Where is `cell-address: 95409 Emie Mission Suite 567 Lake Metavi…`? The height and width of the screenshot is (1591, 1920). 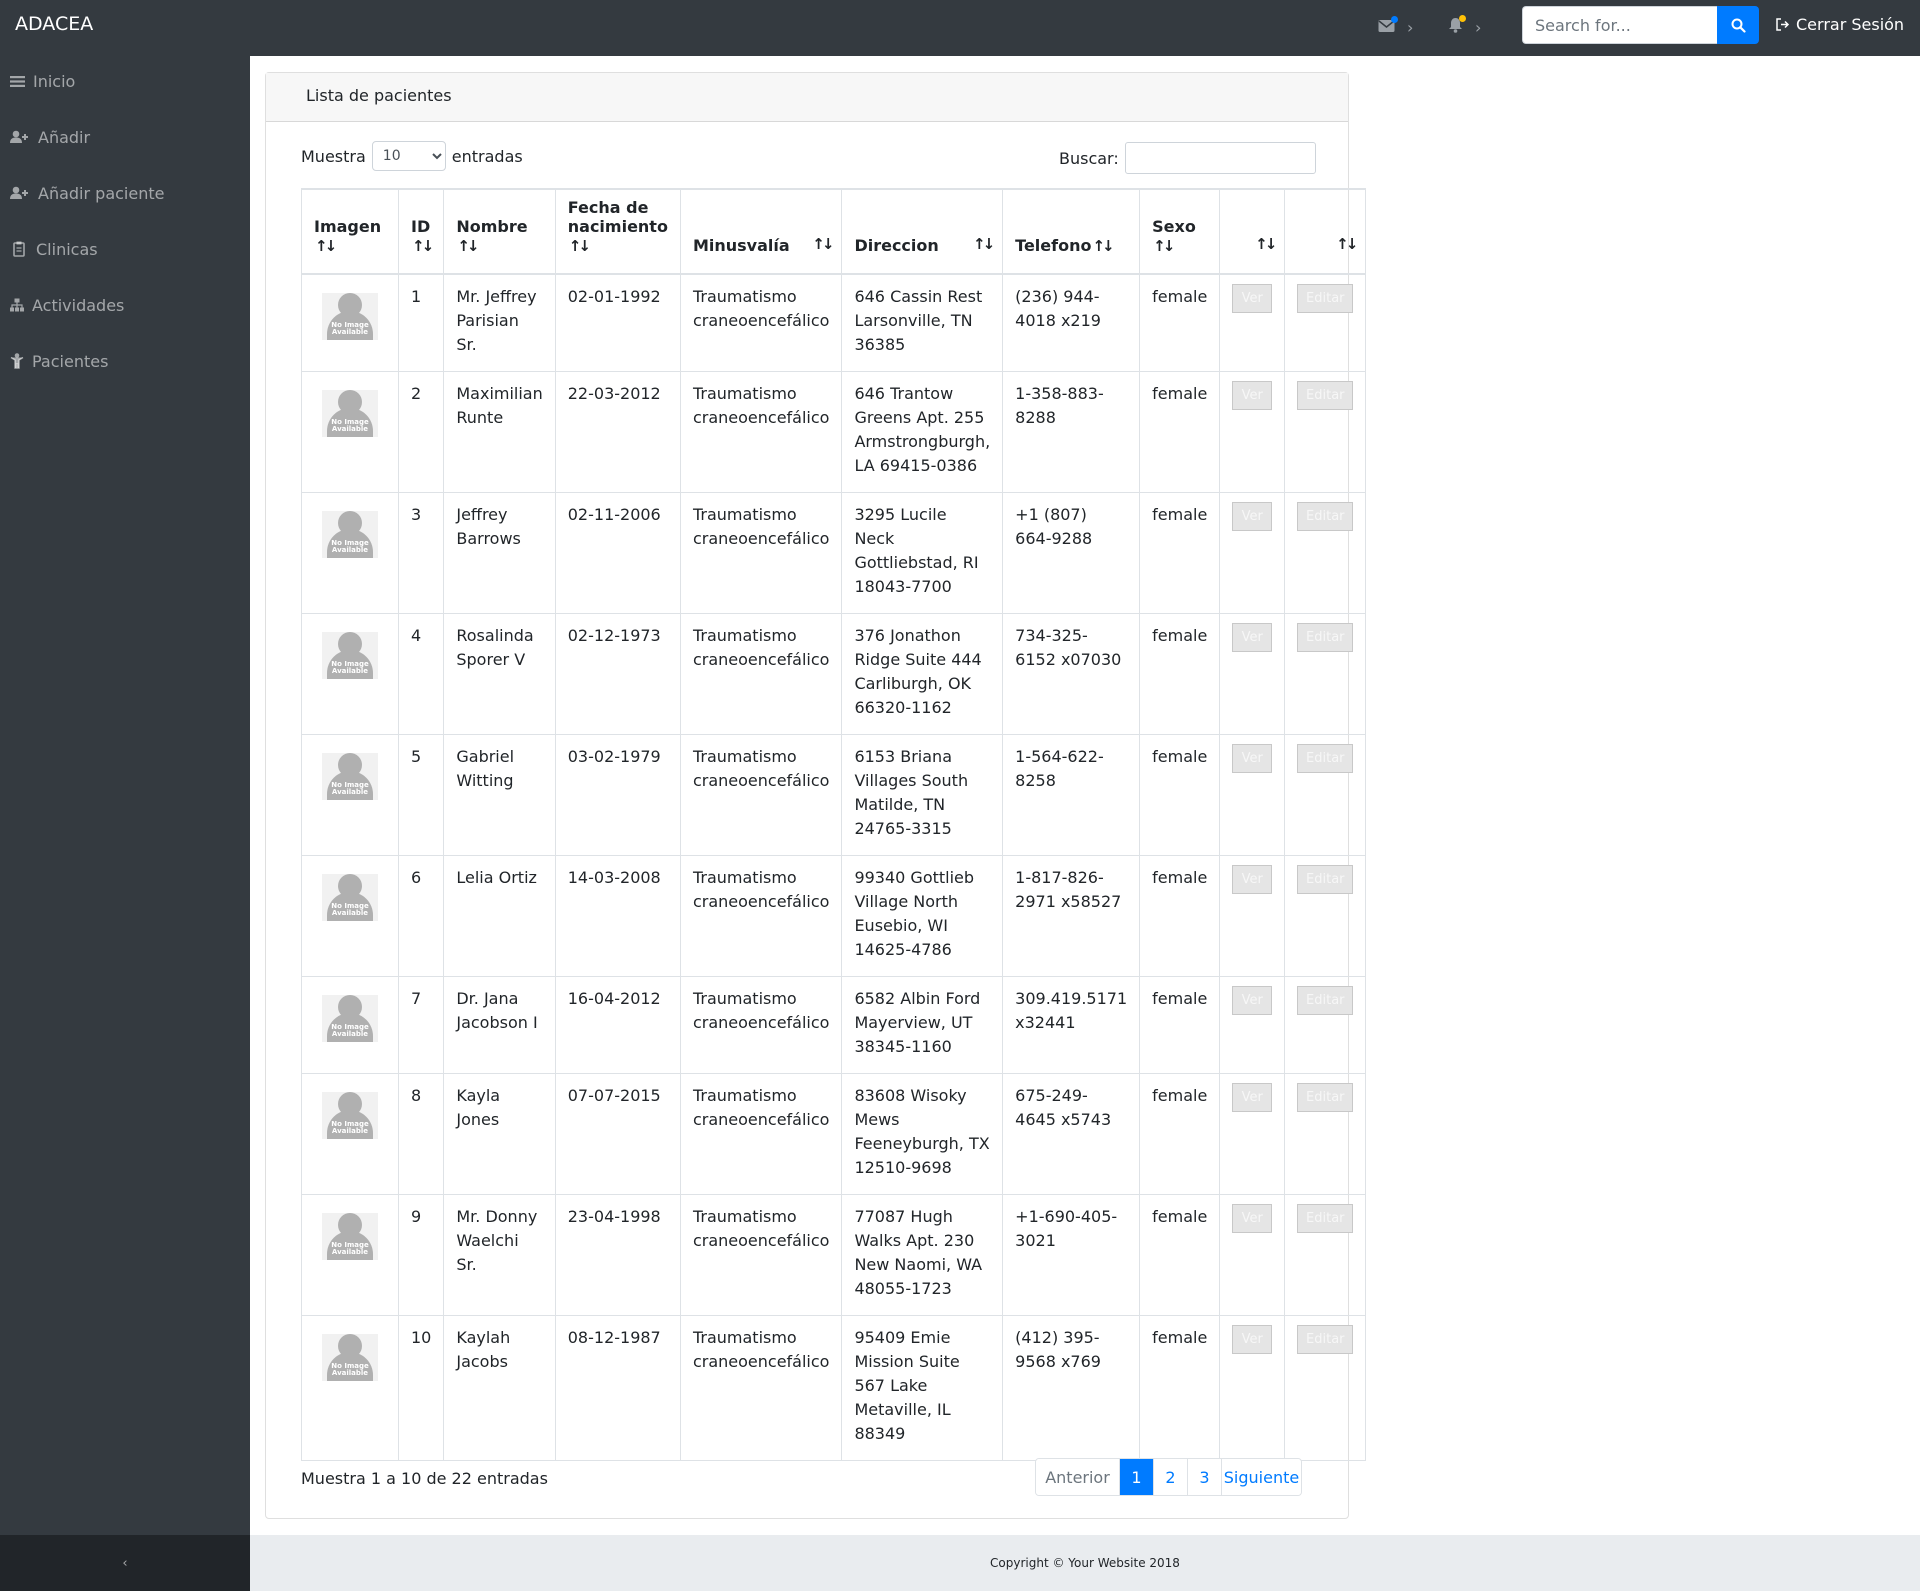 cell-address: 95409 Emie Mission Suite 567 Lake Metavi… is located at coordinates (922, 1387).